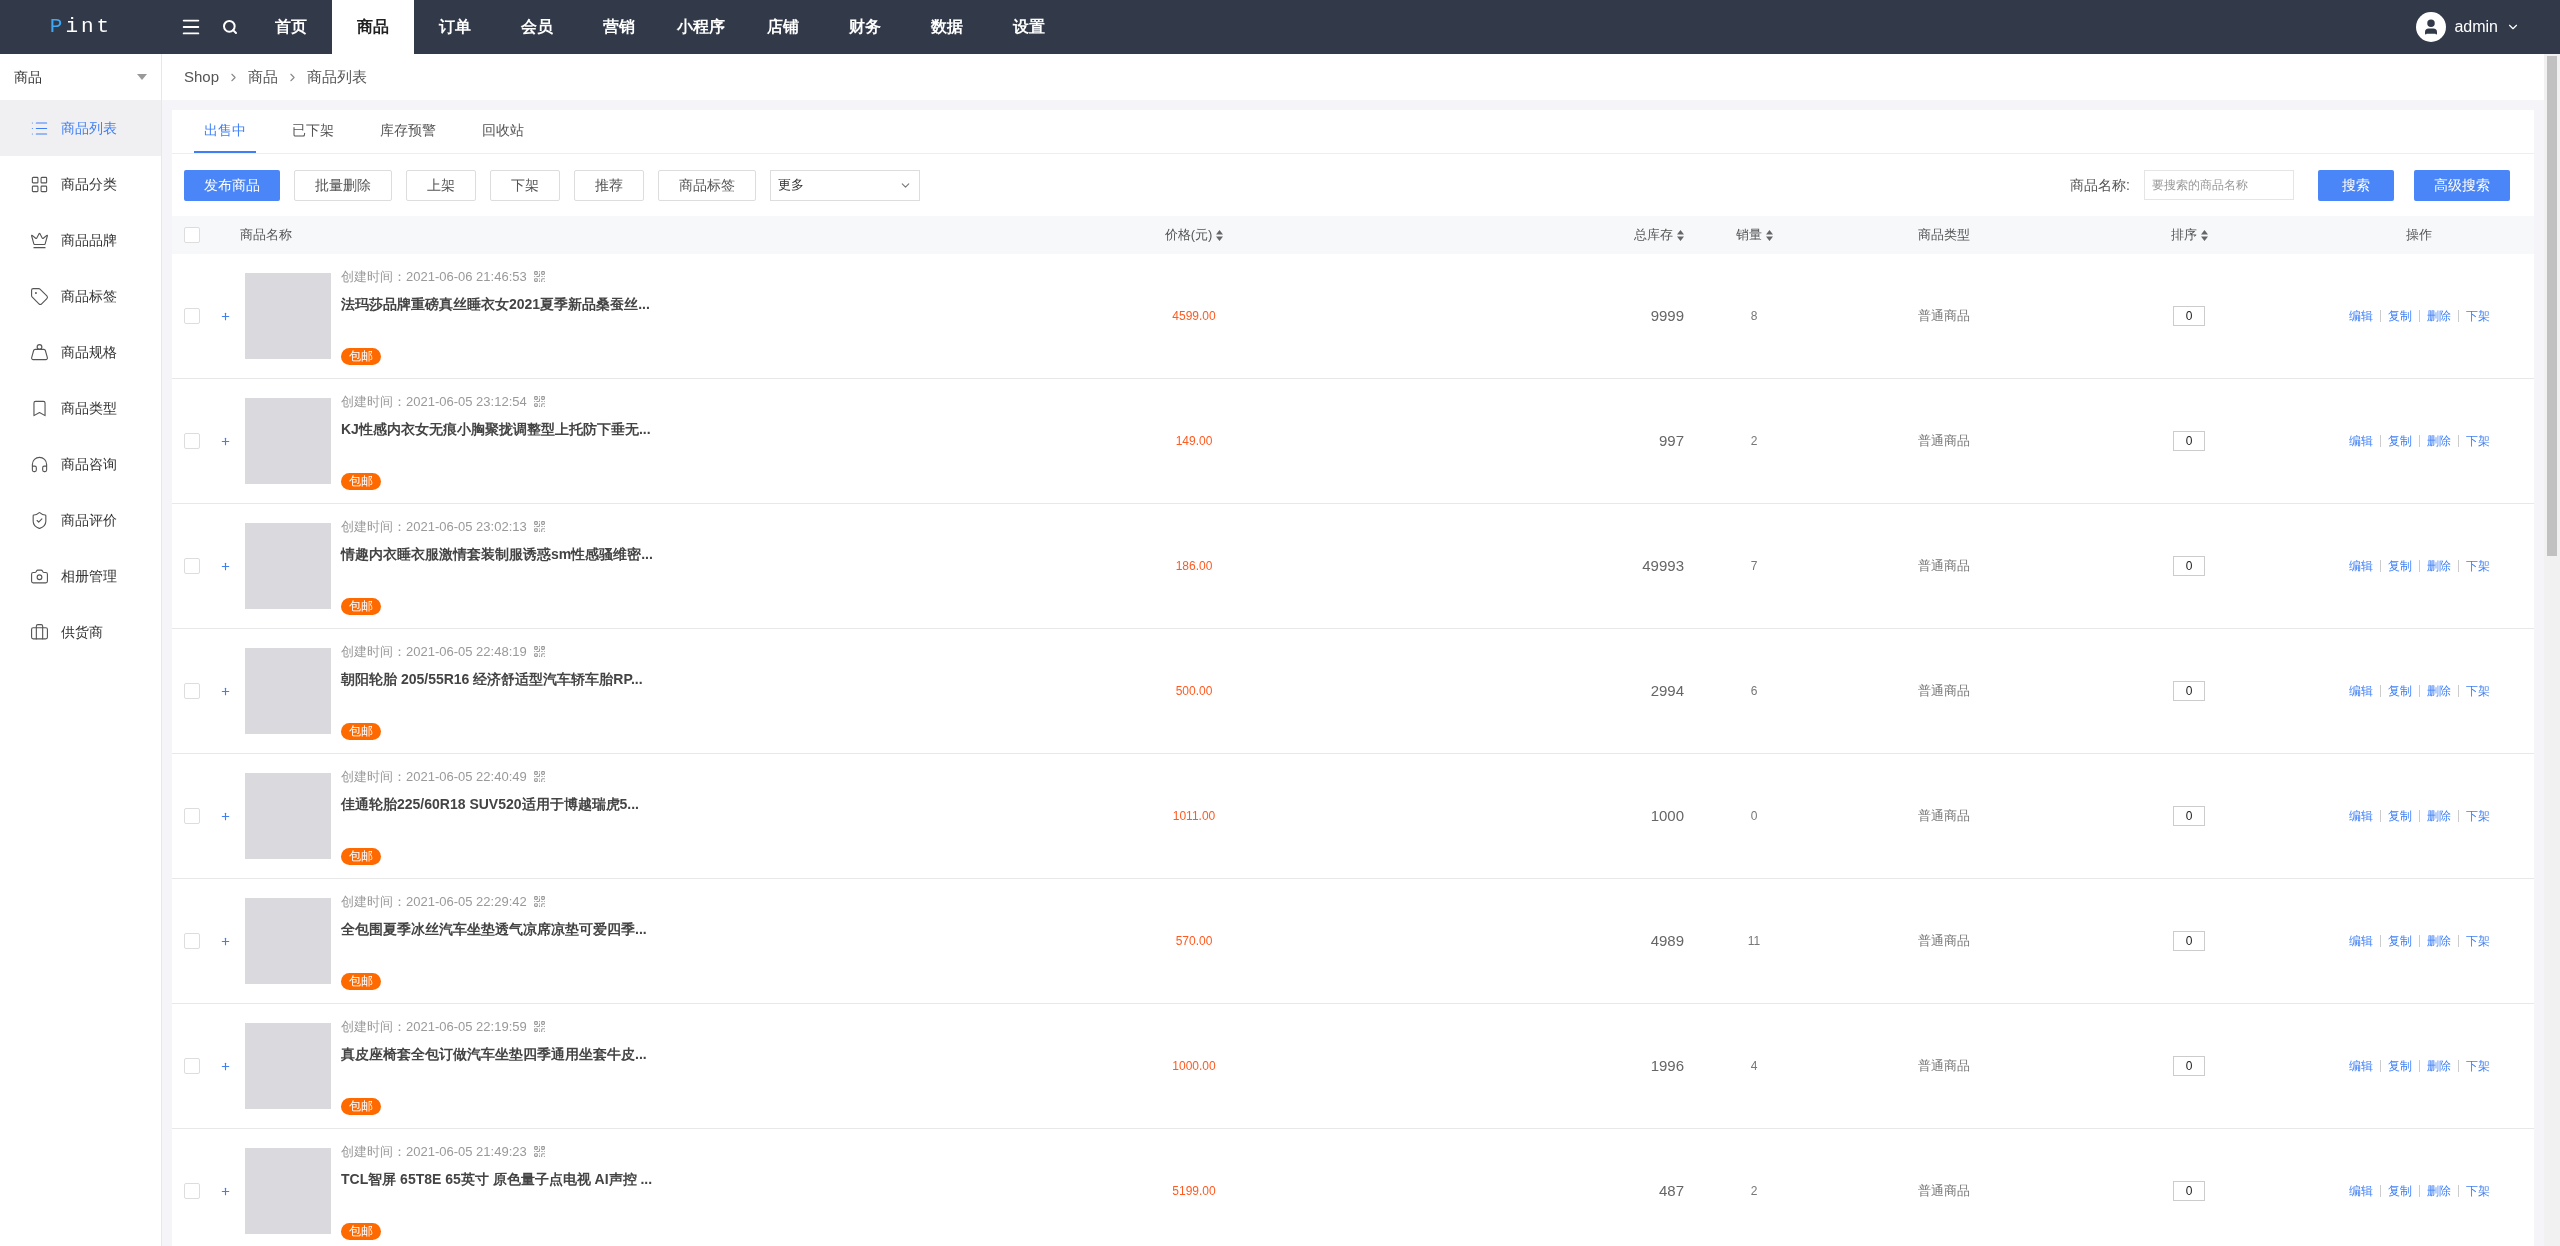  I want to click on sidebar-item: 商品标签, so click(80, 296).